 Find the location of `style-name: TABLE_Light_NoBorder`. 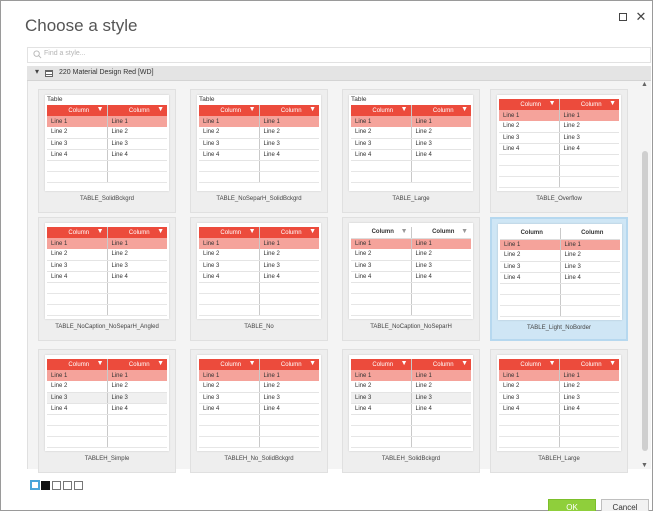

style-name: TABLE_Light_NoBorder is located at coordinates (559, 328).